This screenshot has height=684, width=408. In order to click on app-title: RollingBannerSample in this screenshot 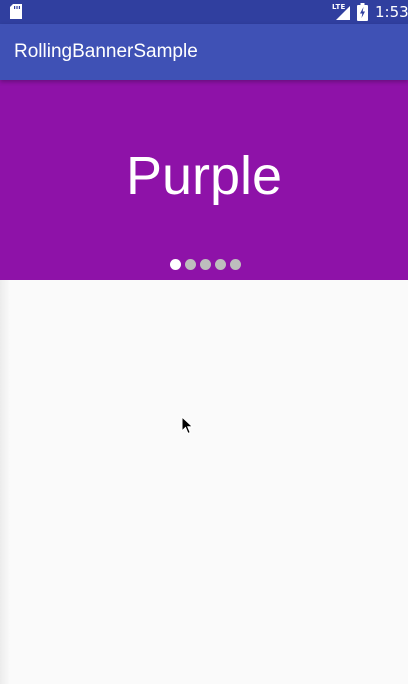, I will do `click(106, 51)`.